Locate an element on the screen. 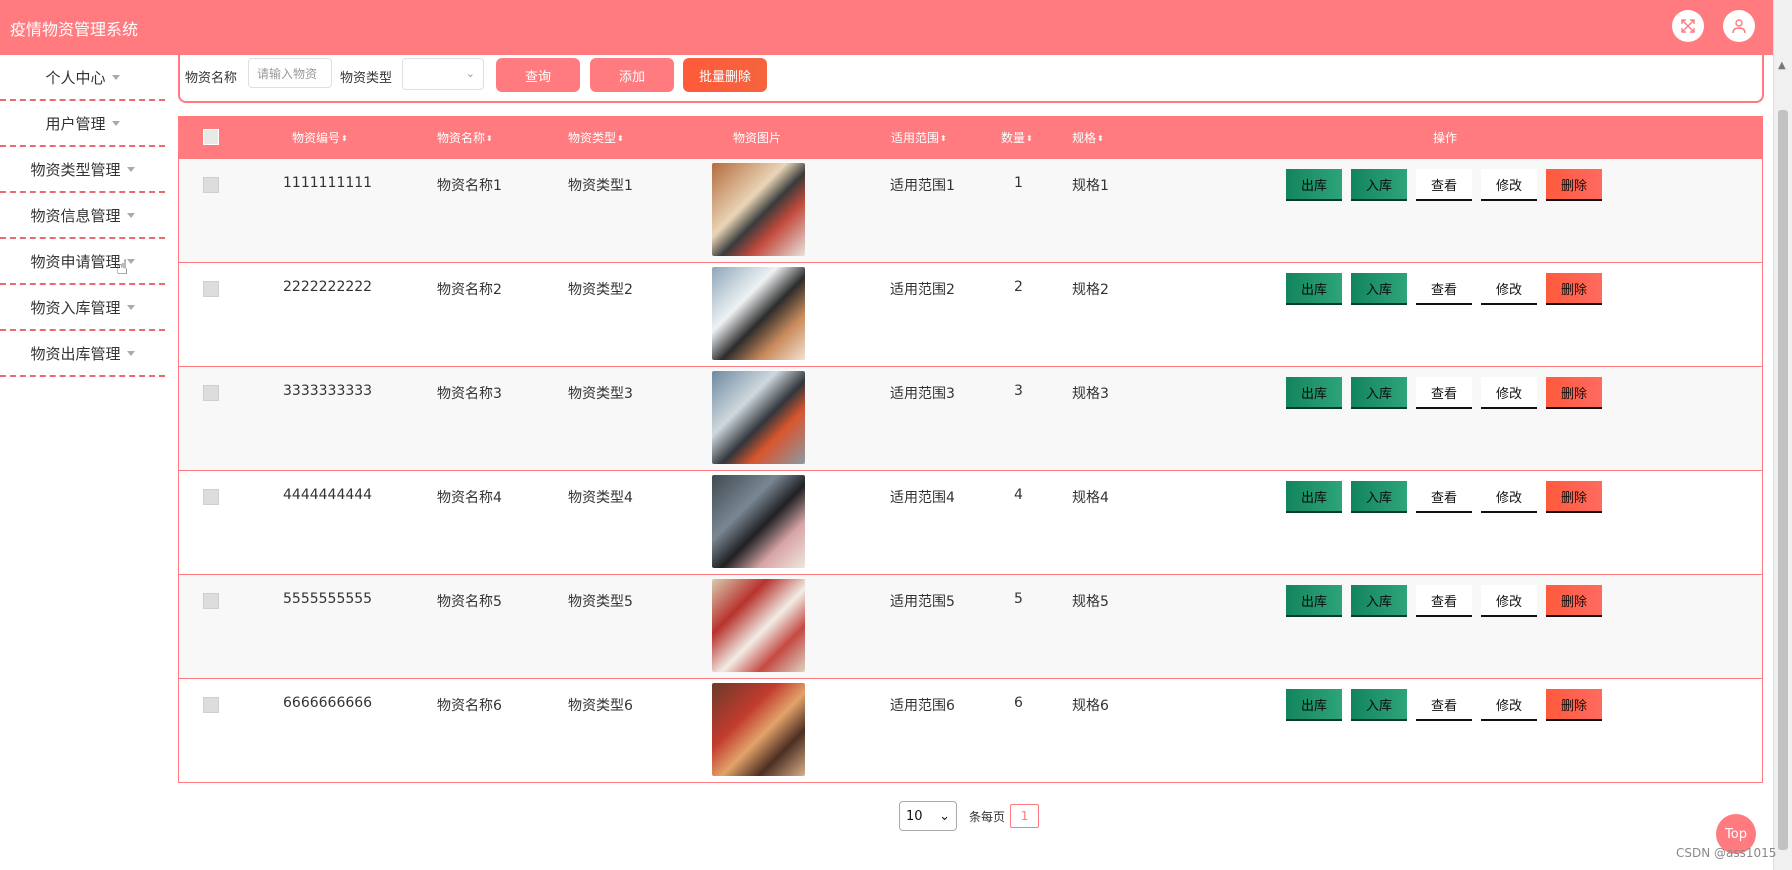 This screenshot has width=1792, height=870. cell-qty: 2 is located at coordinates (1018, 287).